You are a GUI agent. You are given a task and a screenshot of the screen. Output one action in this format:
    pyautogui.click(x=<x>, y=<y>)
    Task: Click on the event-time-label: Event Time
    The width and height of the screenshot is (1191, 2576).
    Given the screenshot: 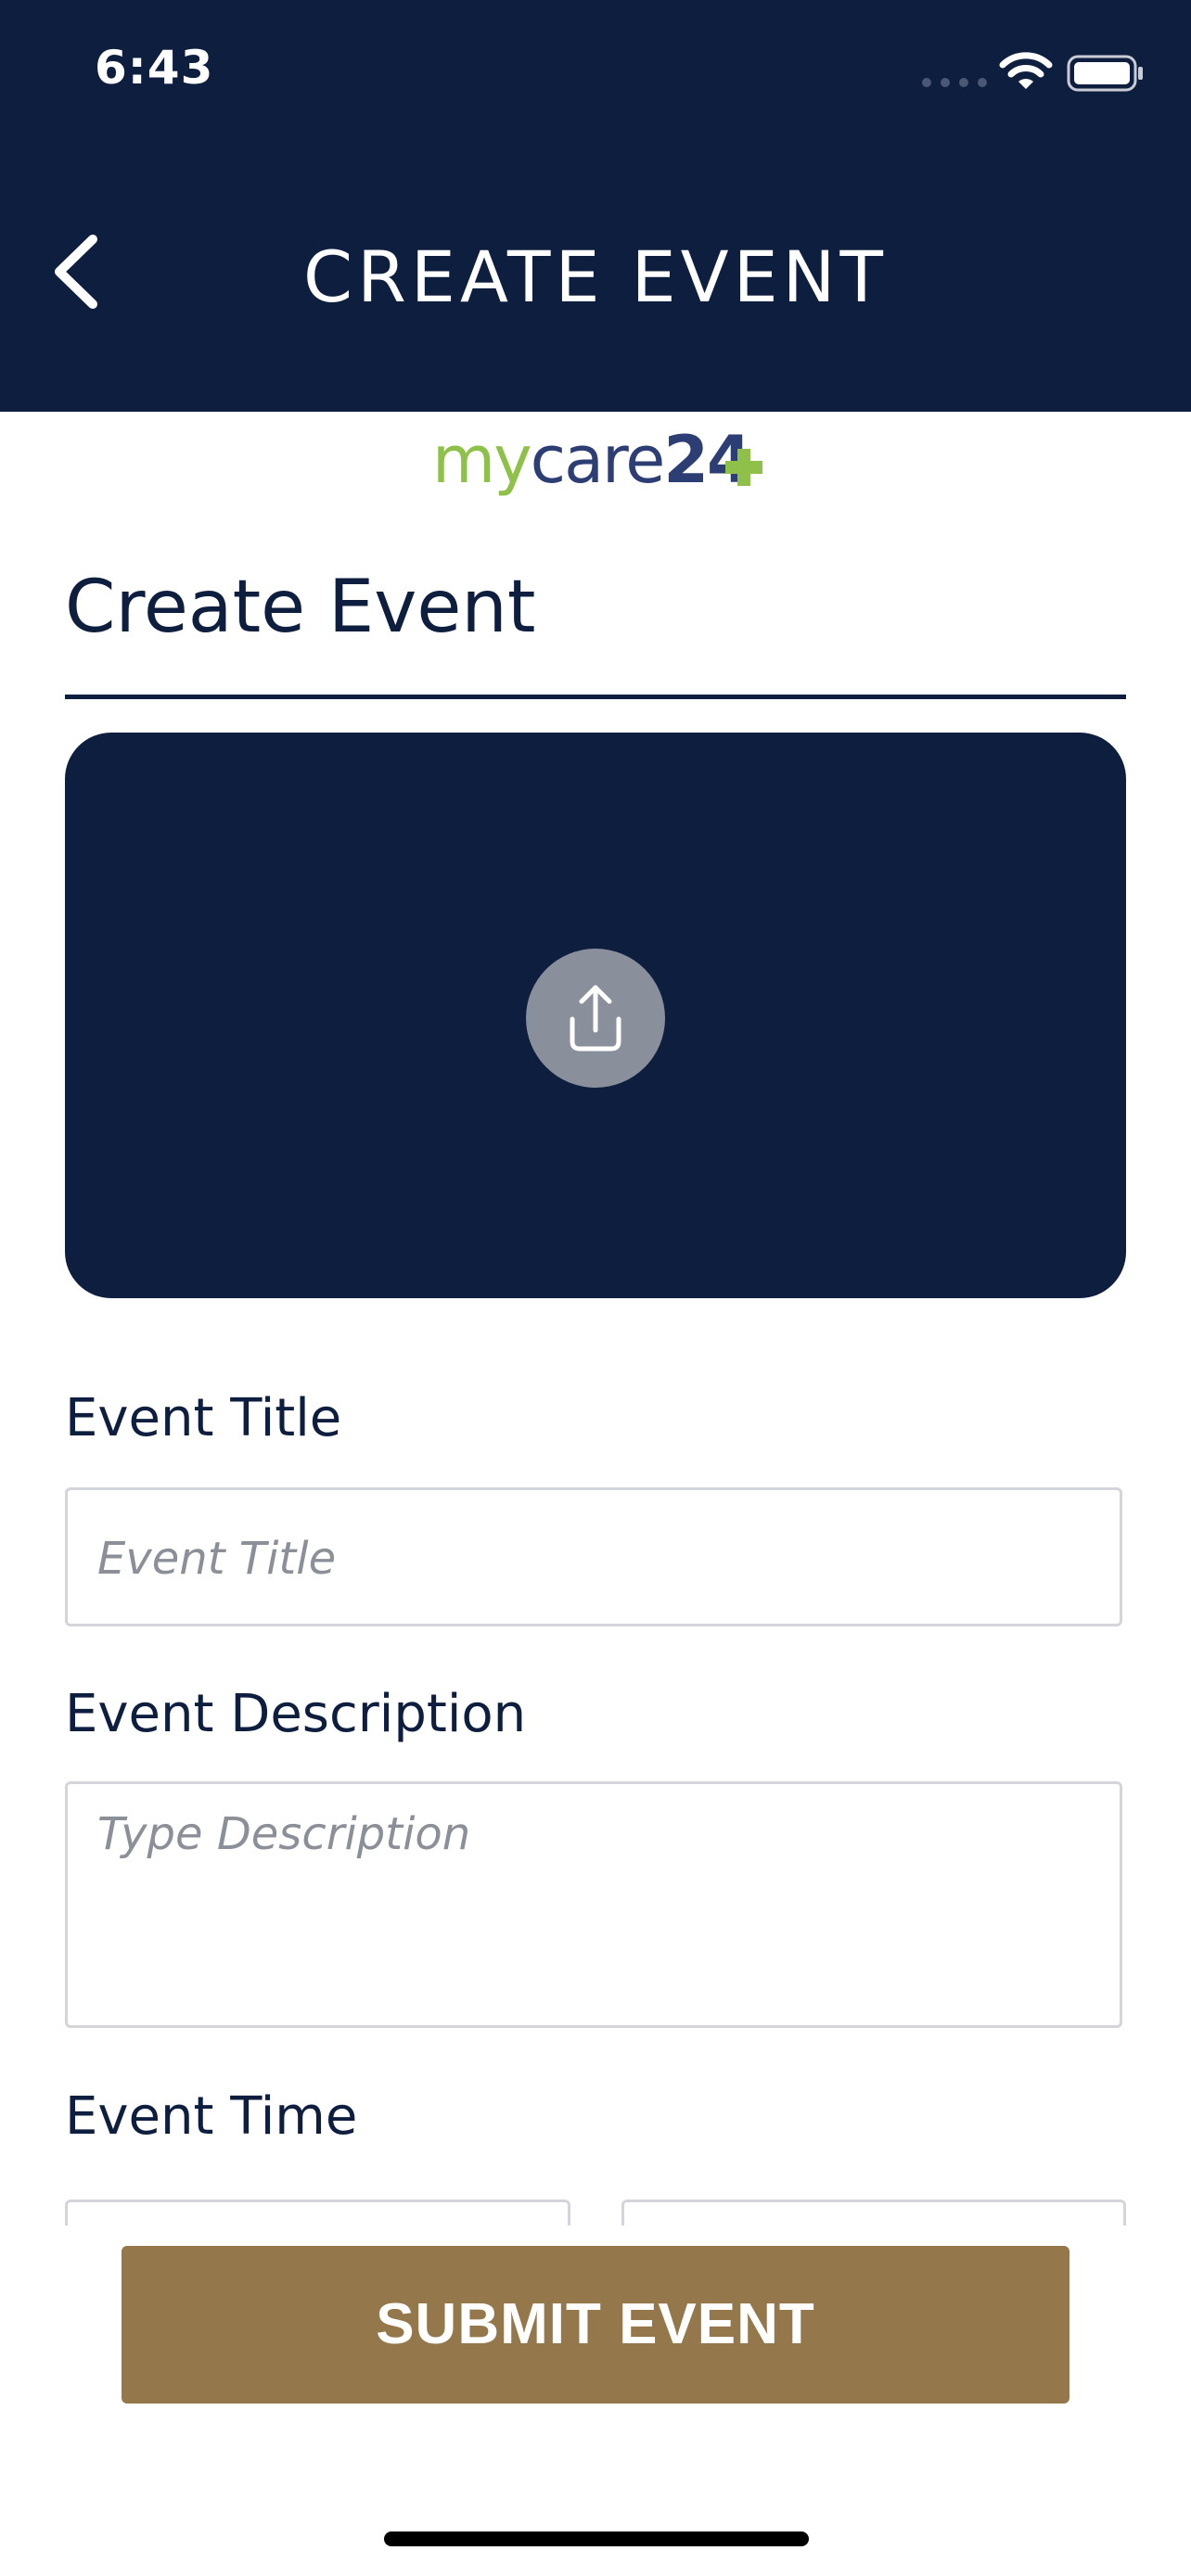 What is the action you would take?
    pyautogui.click(x=211, y=2116)
    